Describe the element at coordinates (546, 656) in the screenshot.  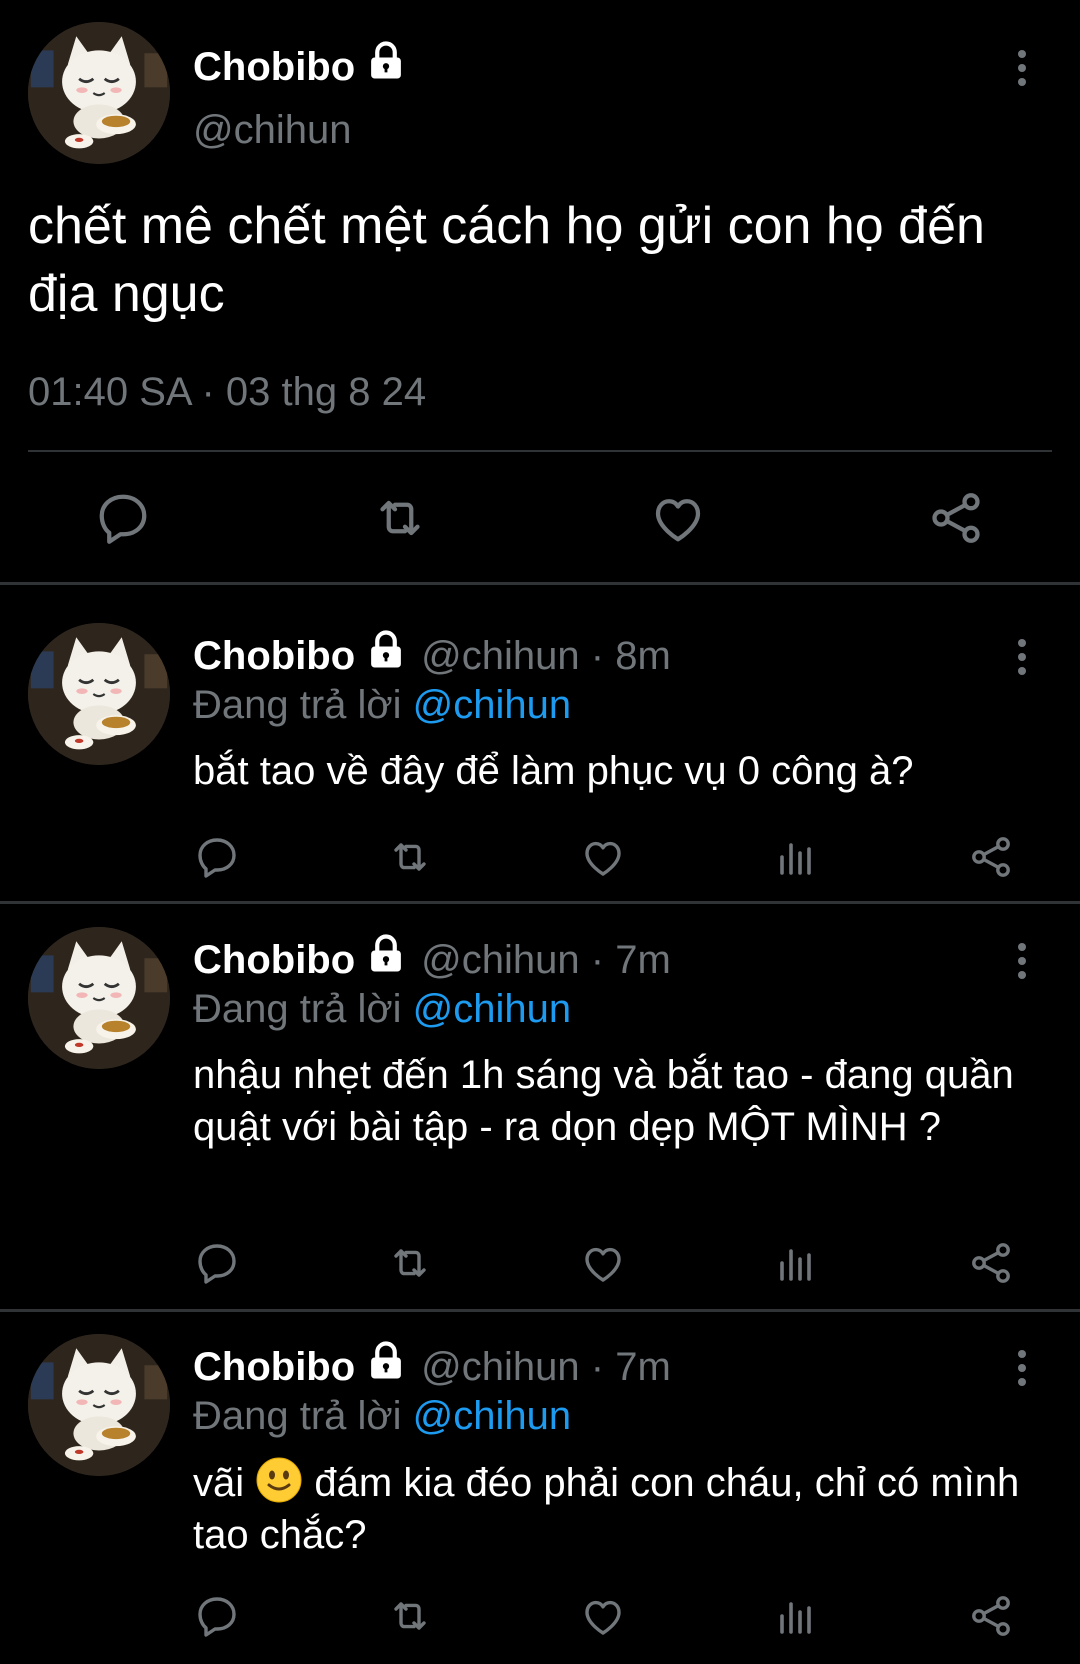
I see `handle-time: @chihun · 8m` at that location.